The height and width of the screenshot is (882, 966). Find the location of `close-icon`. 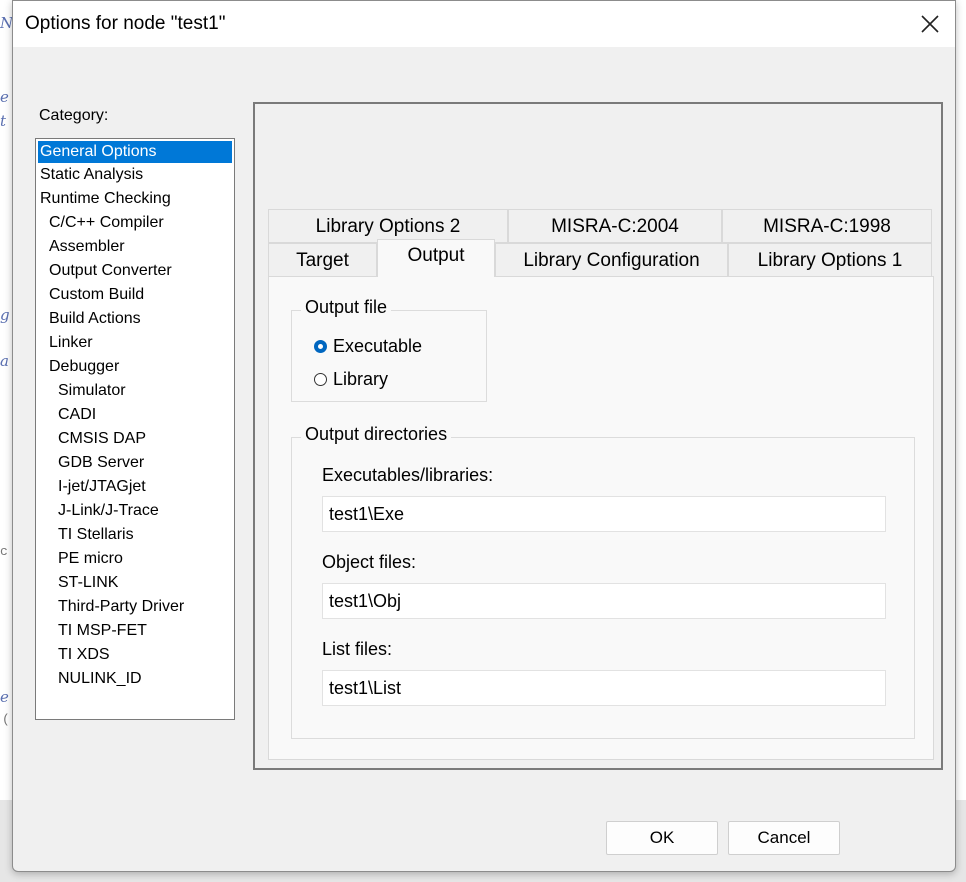

close-icon is located at coordinates (930, 24).